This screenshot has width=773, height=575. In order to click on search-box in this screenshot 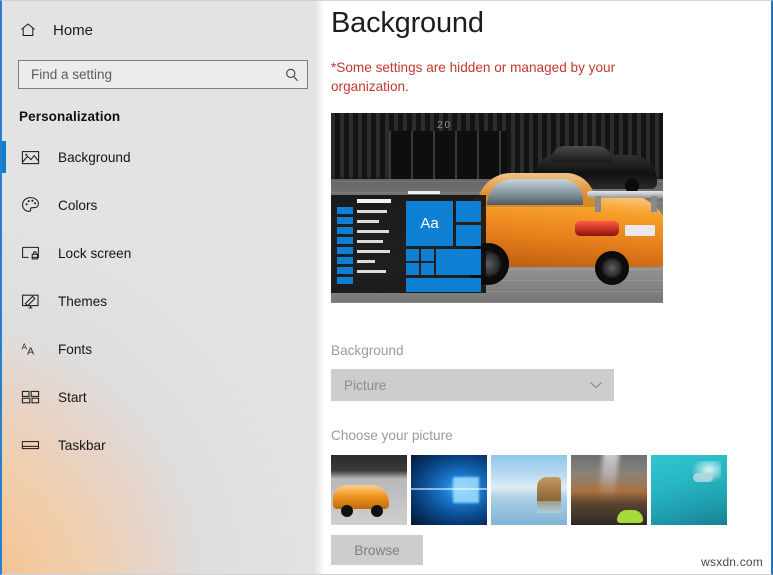, I will do `click(163, 74)`.